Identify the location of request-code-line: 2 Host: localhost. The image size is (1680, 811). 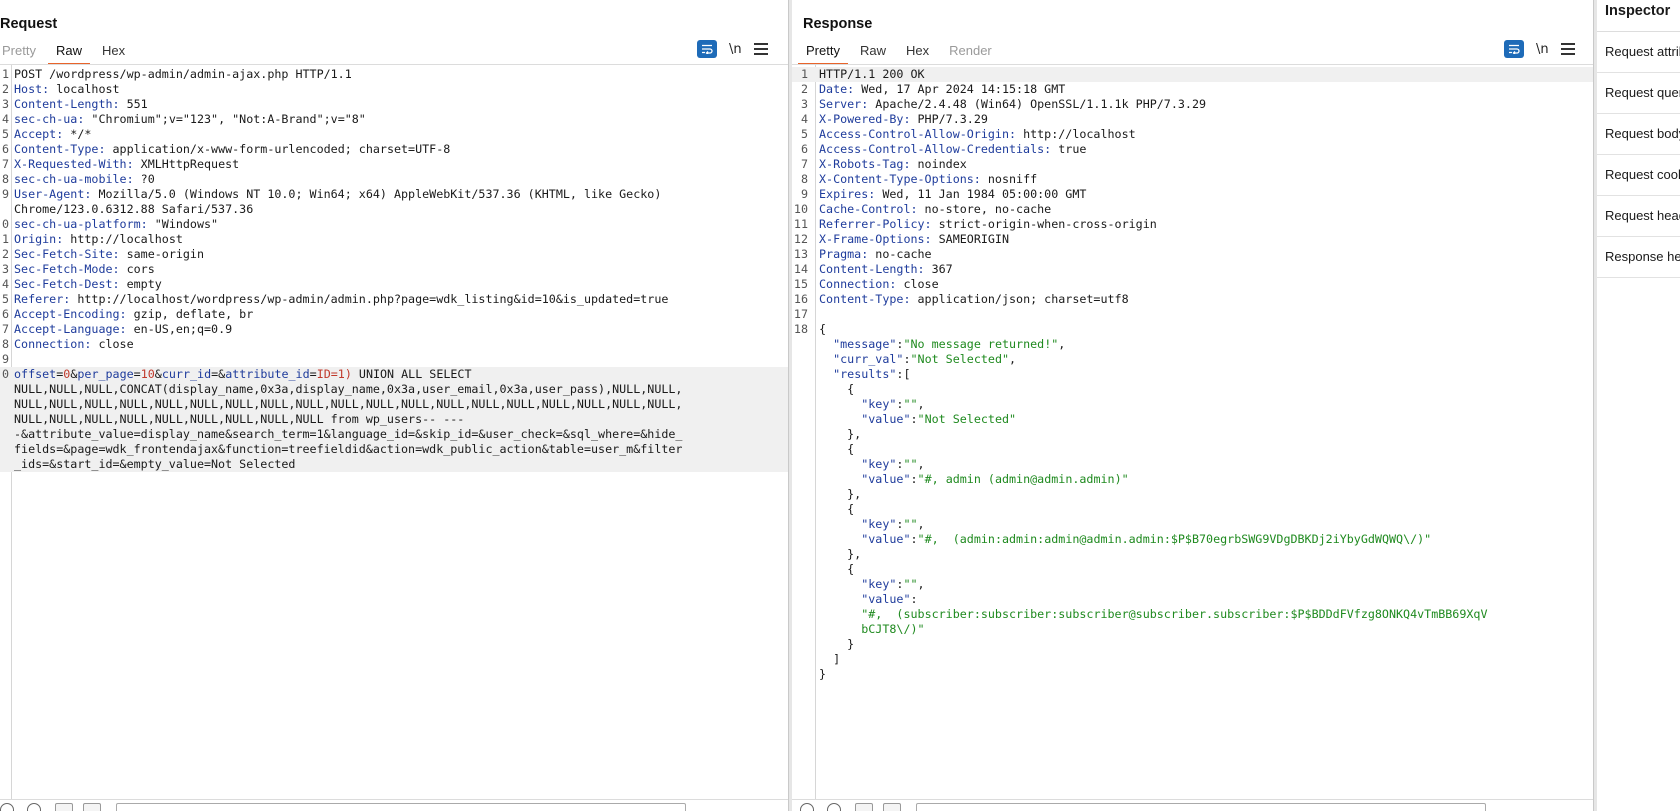
(394, 89).